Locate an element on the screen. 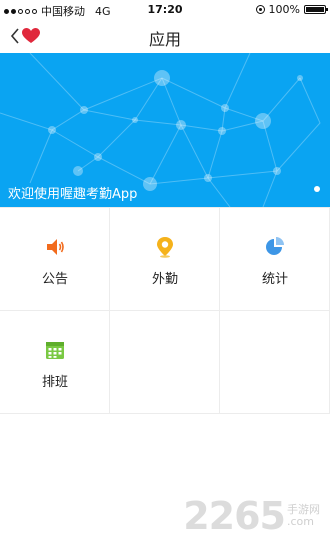  watermark-number: 2265 is located at coordinates (234, 516).